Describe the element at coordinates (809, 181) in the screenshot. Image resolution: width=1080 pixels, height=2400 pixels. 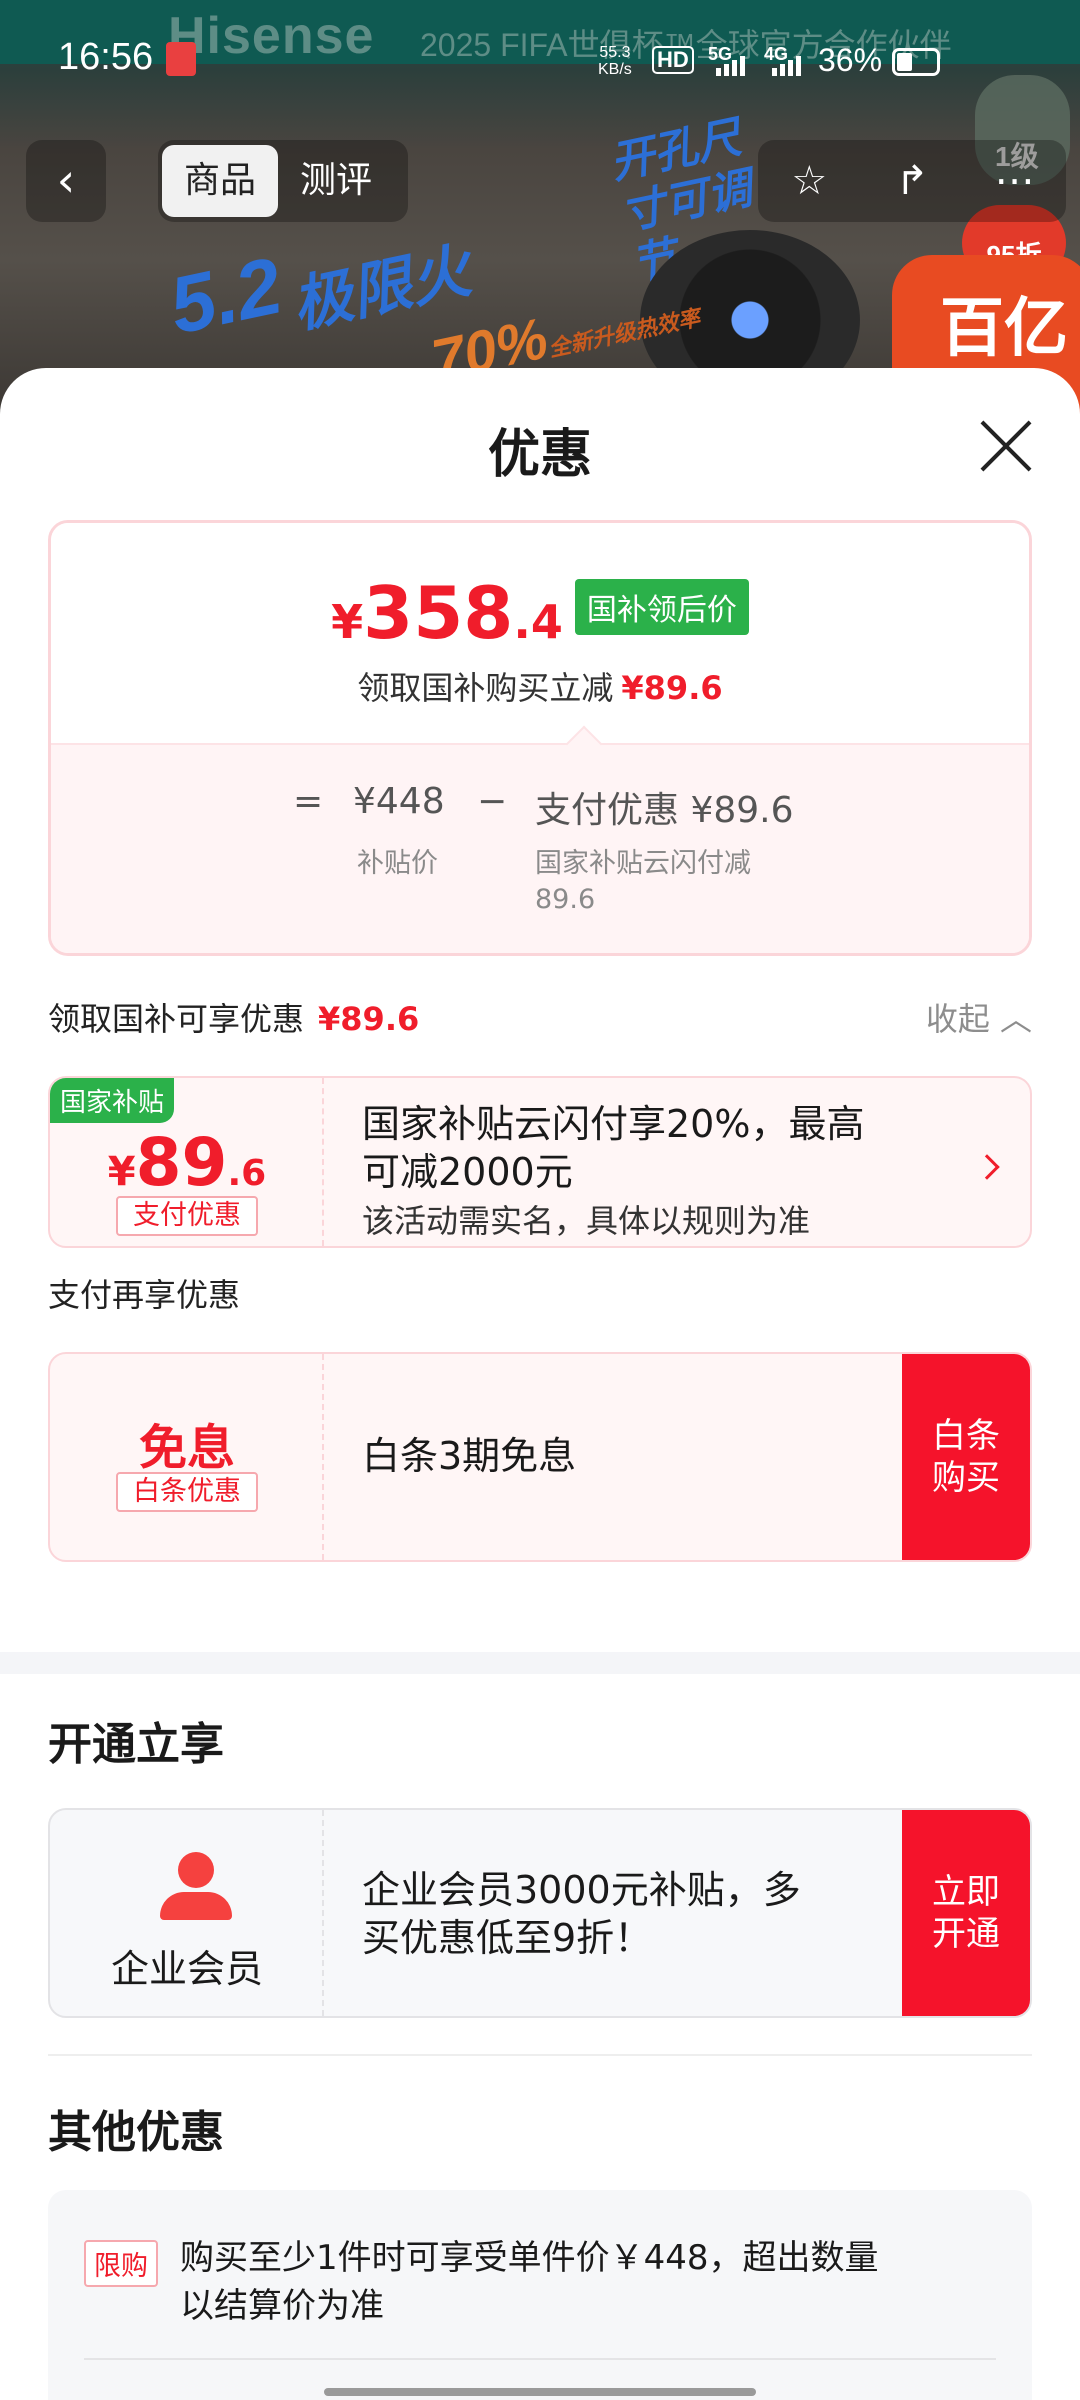
I see `favorite-star-icon: ☆` at that location.